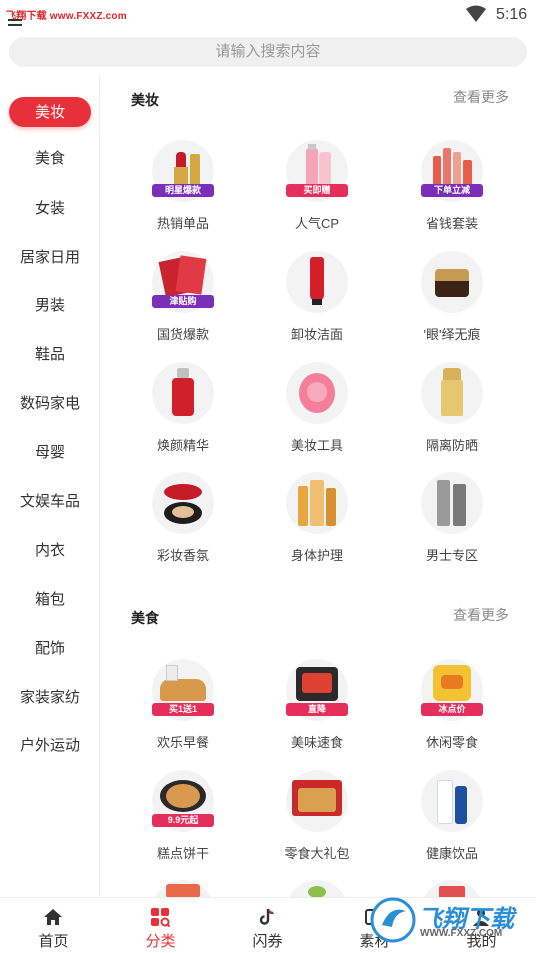 The width and height of the screenshot is (536, 953). Describe the element at coordinates (452, 282) in the screenshot. I see `eye-cream-jar-icon` at that location.